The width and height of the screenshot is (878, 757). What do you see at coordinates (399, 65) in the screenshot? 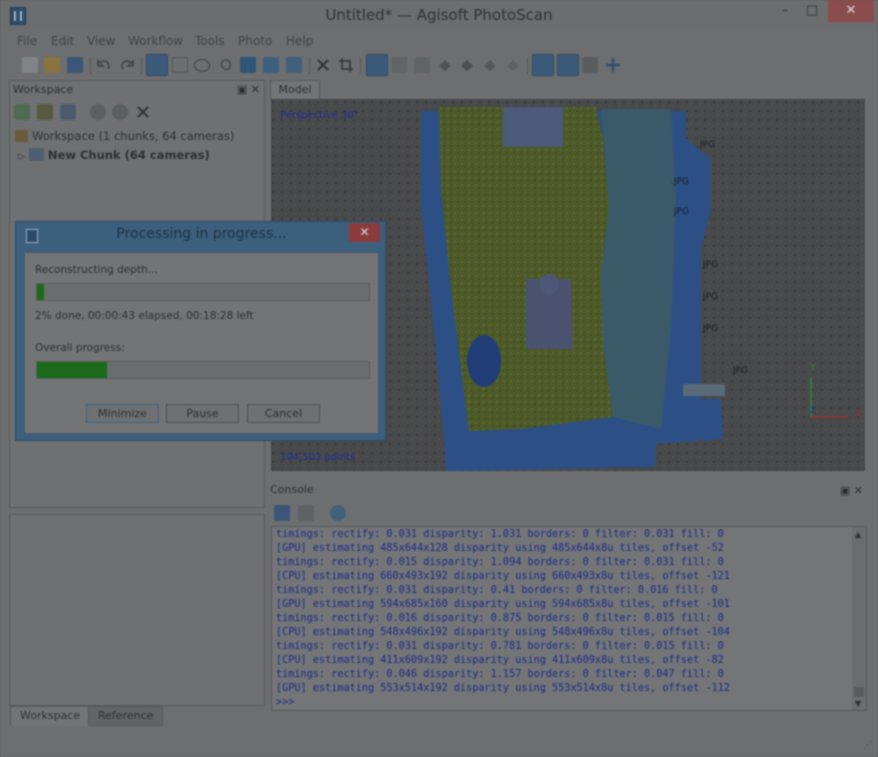
I see `dense-cloud-view-icon` at bounding box center [399, 65].